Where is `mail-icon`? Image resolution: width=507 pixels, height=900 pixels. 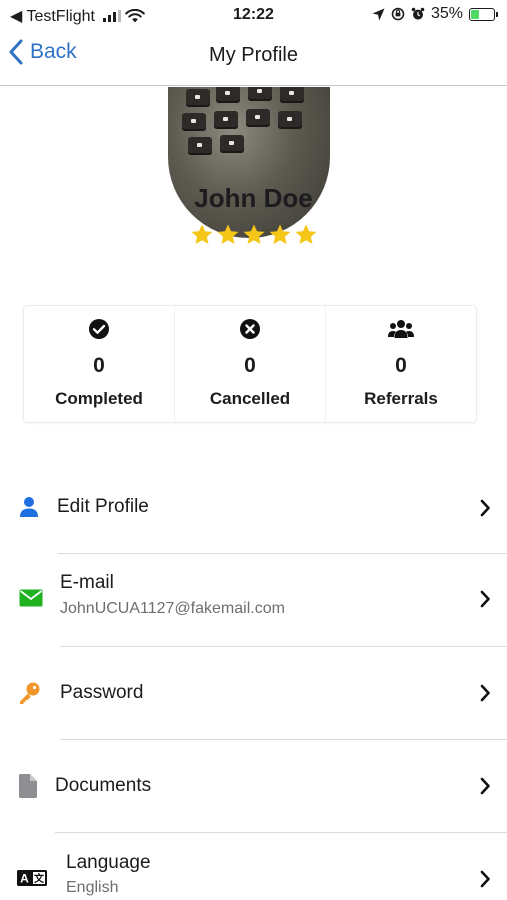
mail-icon is located at coordinates (31, 598).